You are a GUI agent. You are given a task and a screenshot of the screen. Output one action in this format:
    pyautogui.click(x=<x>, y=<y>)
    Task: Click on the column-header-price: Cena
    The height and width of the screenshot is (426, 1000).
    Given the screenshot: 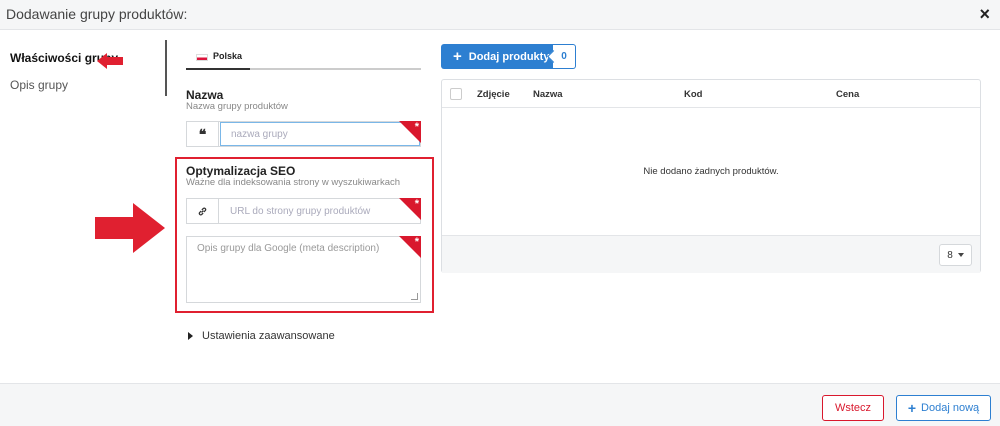 What is the action you would take?
    pyautogui.click(x=847, y=94)
    